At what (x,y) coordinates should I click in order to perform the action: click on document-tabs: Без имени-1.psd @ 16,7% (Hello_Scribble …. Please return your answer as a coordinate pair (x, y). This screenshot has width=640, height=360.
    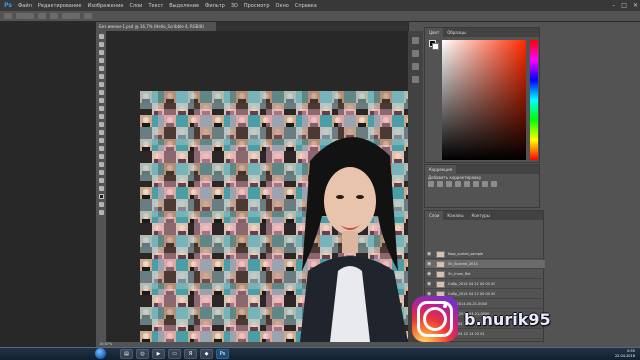
    Looking at the image, I should click on (252, 26).